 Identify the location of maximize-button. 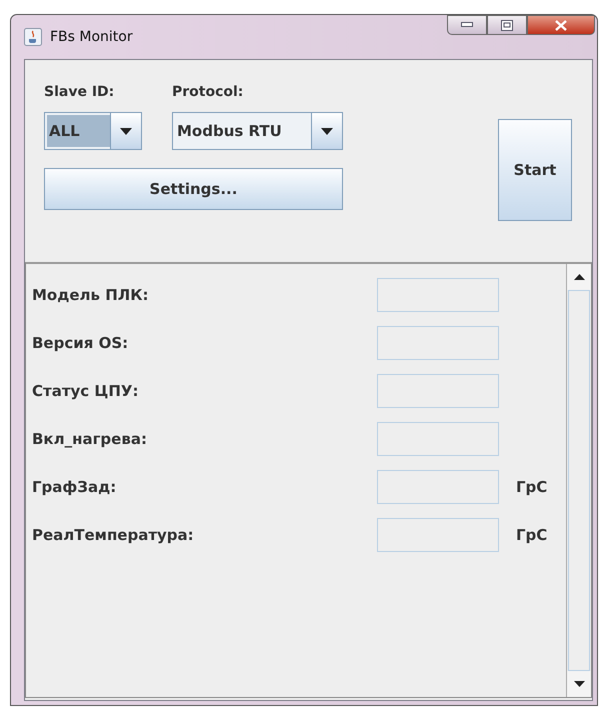
(507, 25).